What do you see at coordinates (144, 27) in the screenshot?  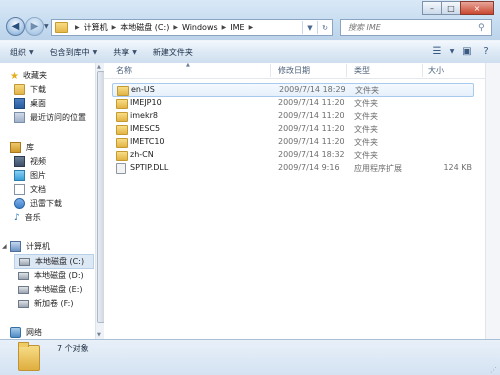 I see `breadcrumb-drive-c: 本地磁盘 (C:)` at bounding box center [144, 27].